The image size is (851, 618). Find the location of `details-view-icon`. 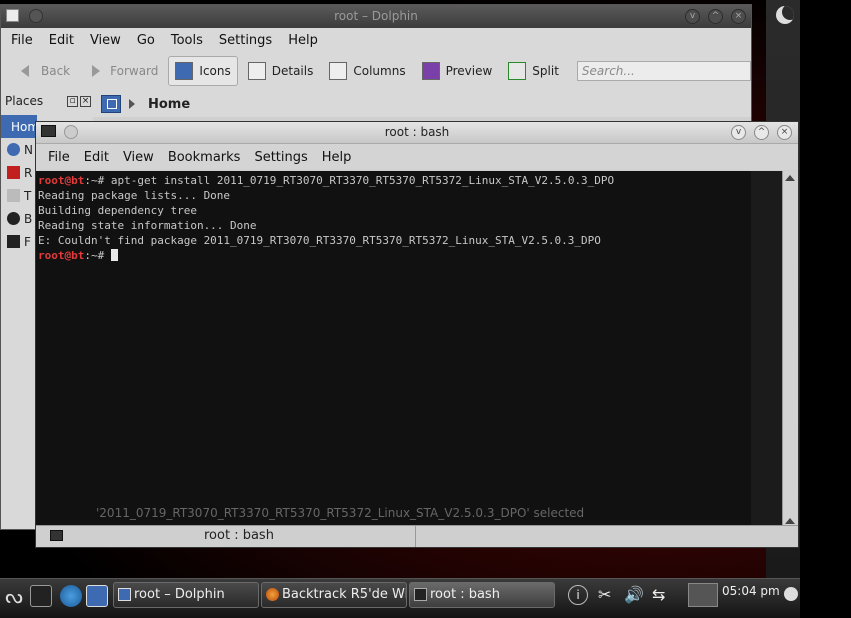

details-view-icon is located at coordinates (256, 71).